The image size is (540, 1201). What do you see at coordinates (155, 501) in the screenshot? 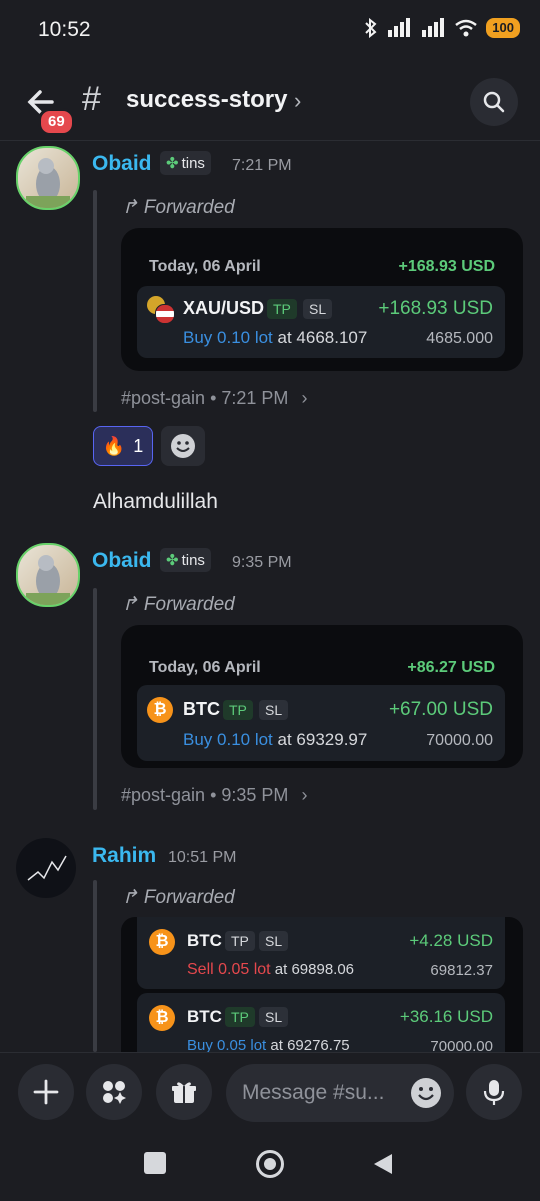
I see `message-text: Alhamdulillah` at bounding box center [155, 501].